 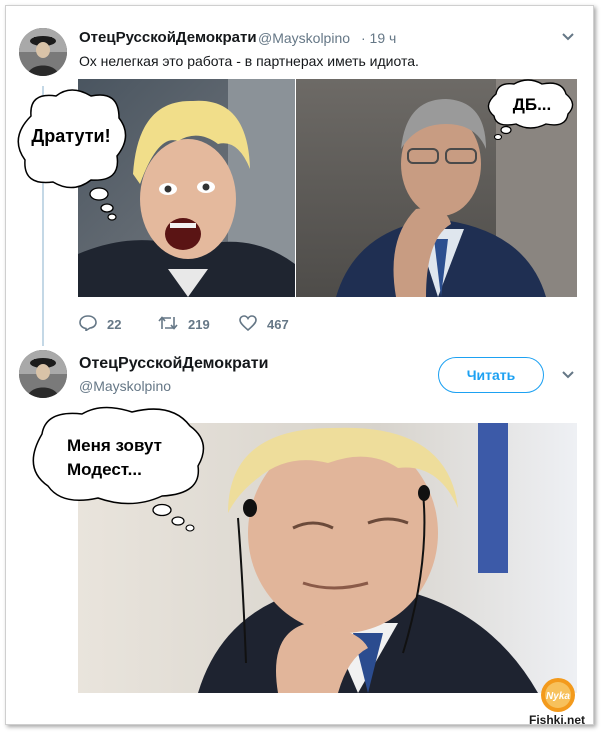 What do you see at coordinates (378, 38) in the screenshot?
I see `tweet-time: · 19 ч` at bounding box center [378, 38].